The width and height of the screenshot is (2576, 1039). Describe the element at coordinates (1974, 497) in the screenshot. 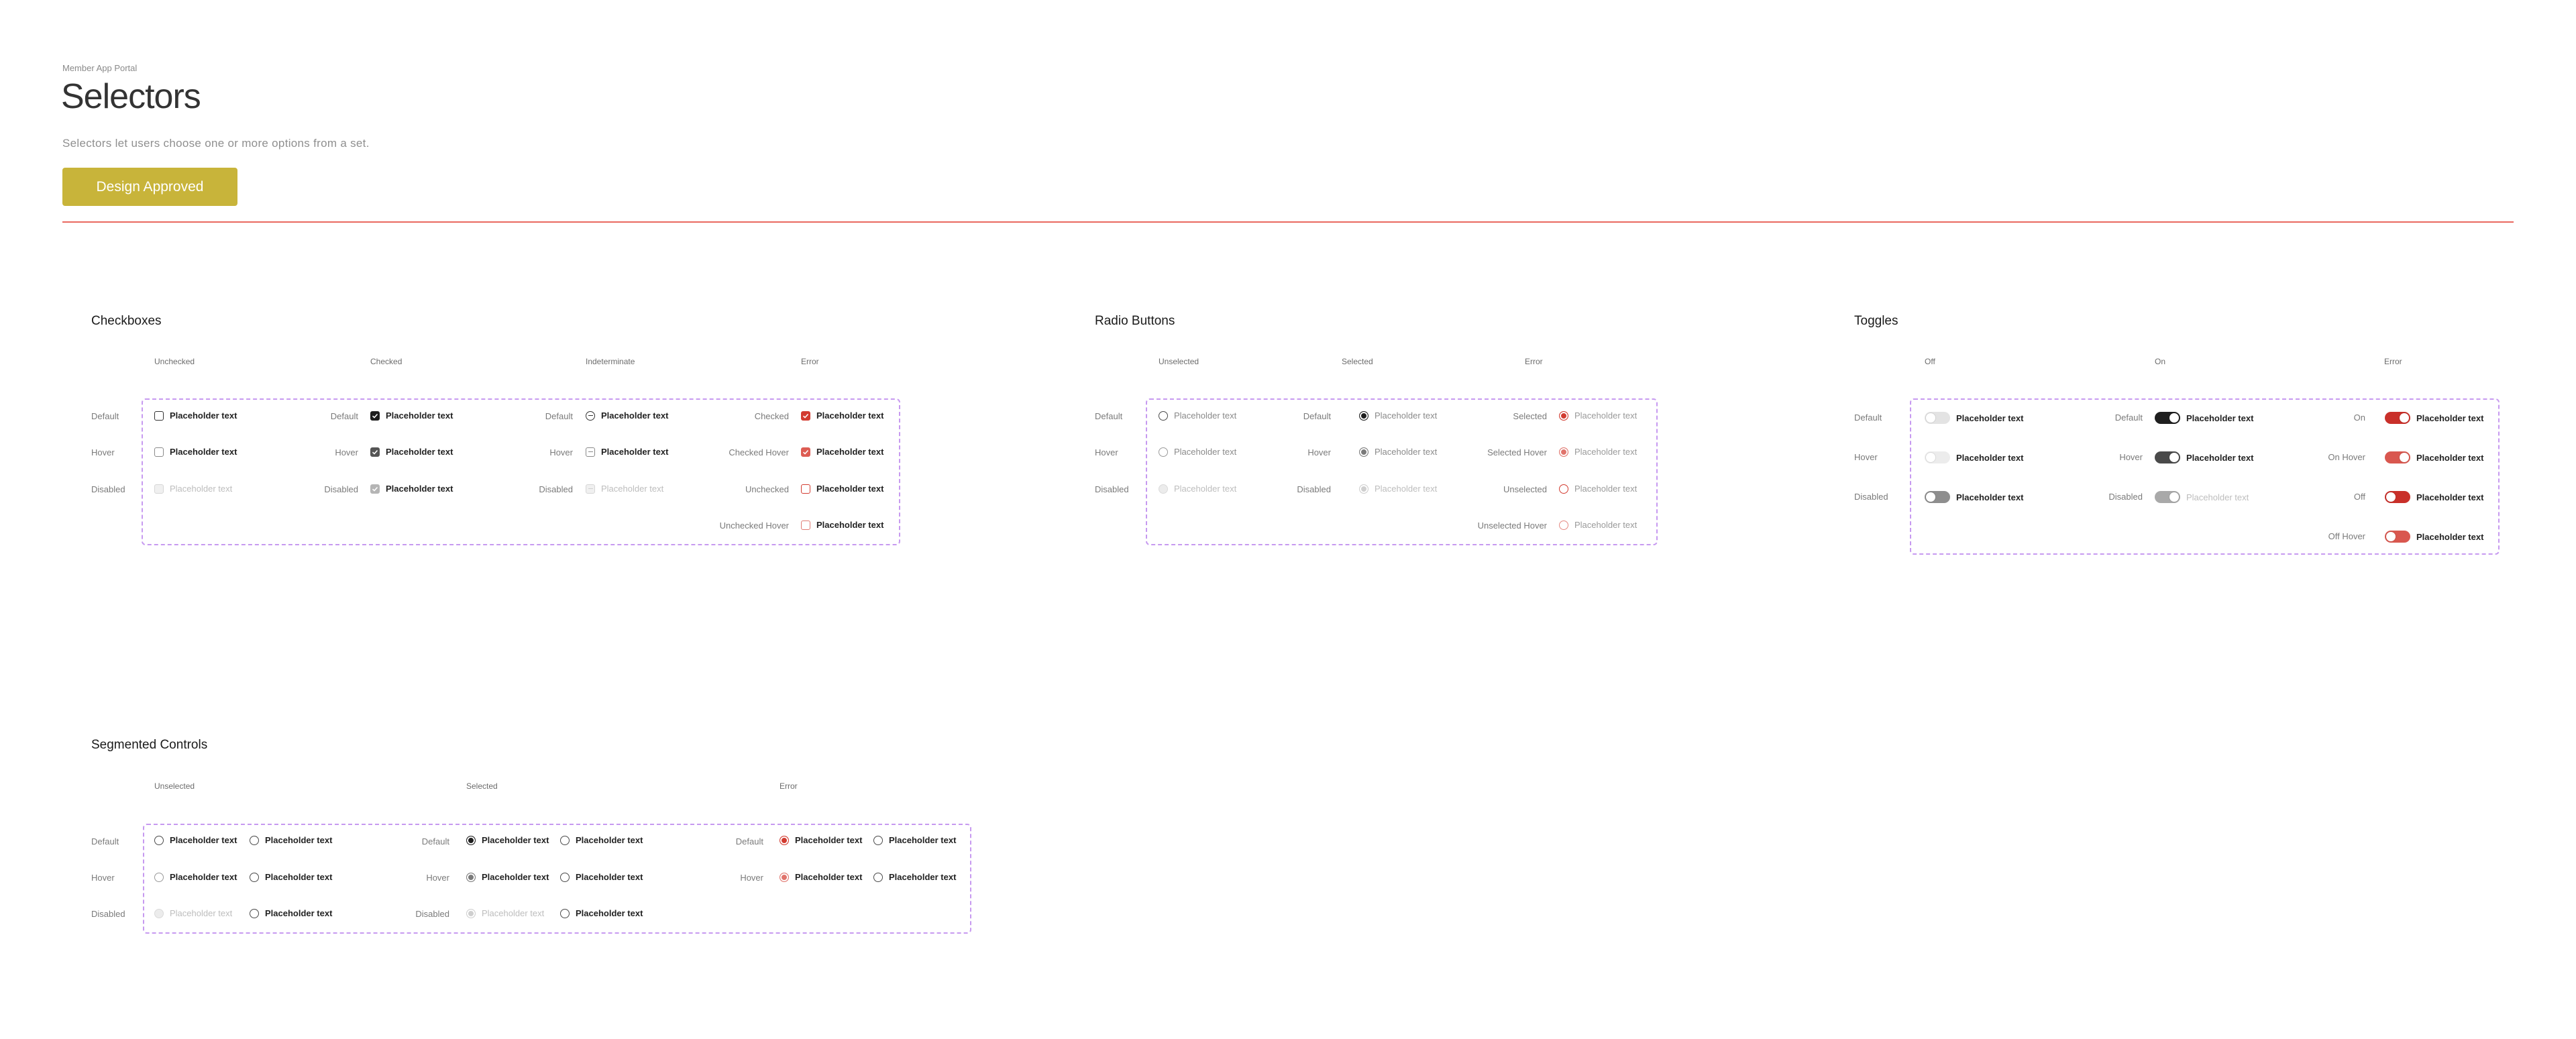

I see `toggle-off-disabled: Placeholder text` at that location.